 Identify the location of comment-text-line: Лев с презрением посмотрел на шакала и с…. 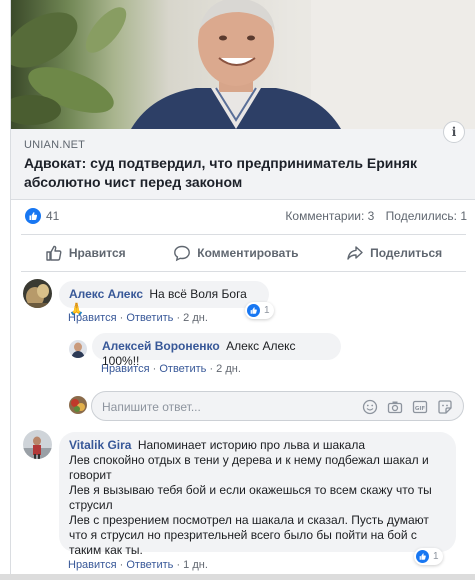
(249, 520).